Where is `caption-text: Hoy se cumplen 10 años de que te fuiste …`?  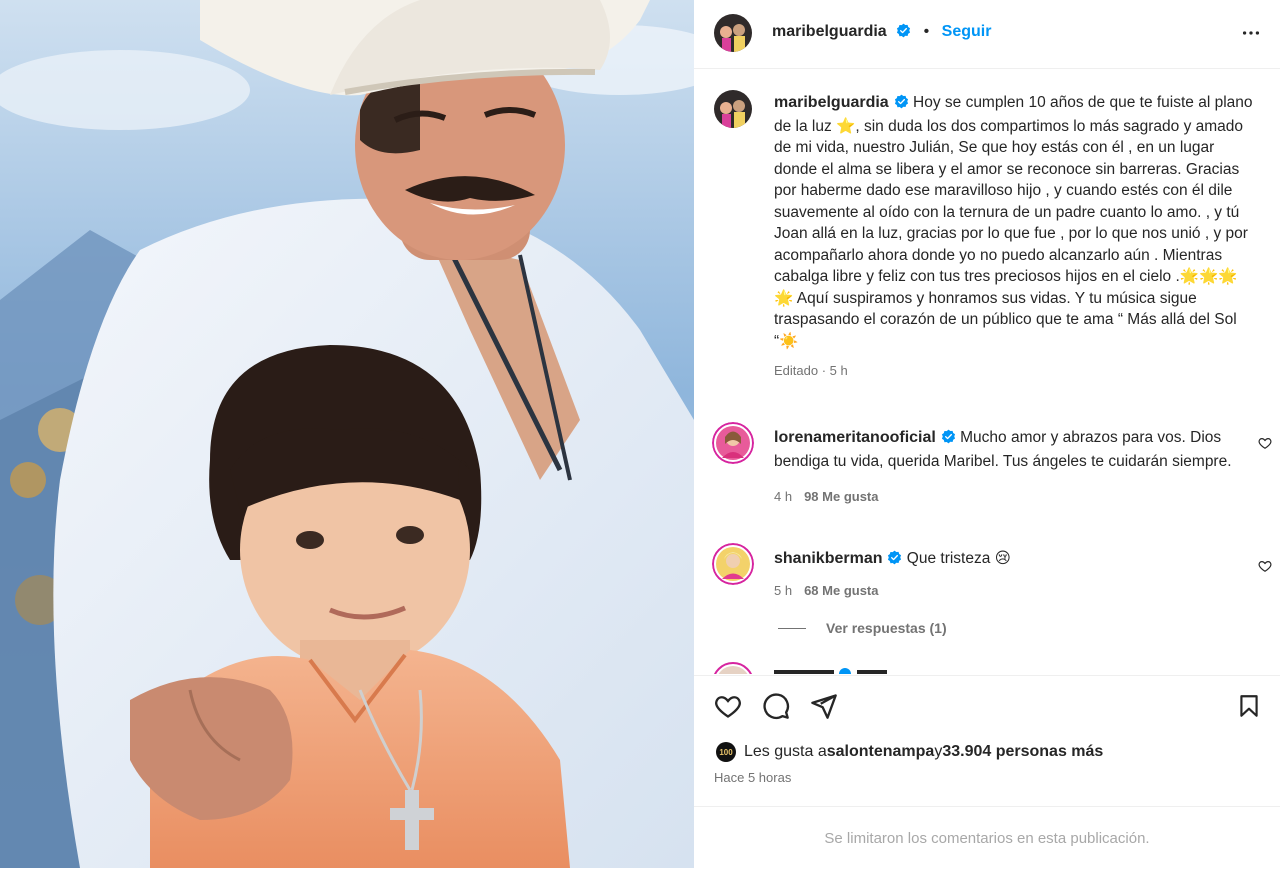
caption-text: Hoy se cumplen 10 años de que te fuiste … is located at coordinates (1013, 222).